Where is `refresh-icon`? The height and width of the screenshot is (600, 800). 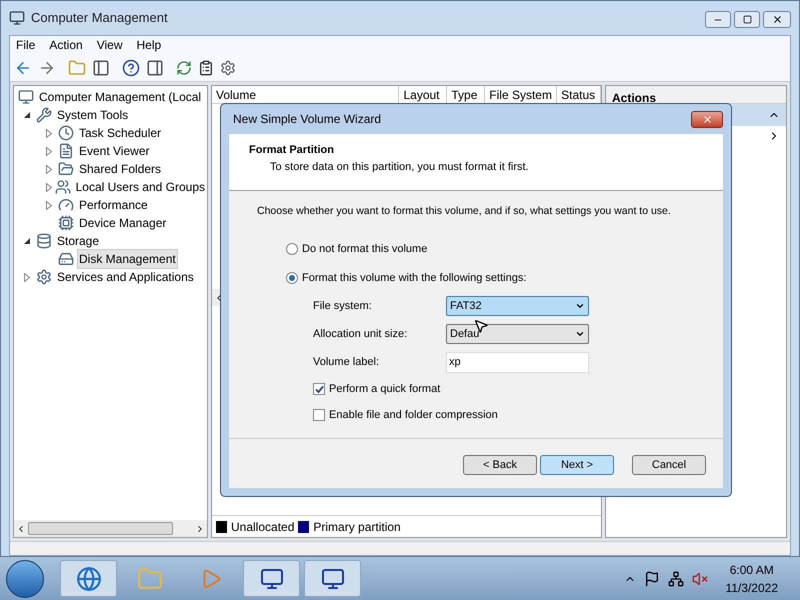
refresh-icon is located at coordinates (184, 68).